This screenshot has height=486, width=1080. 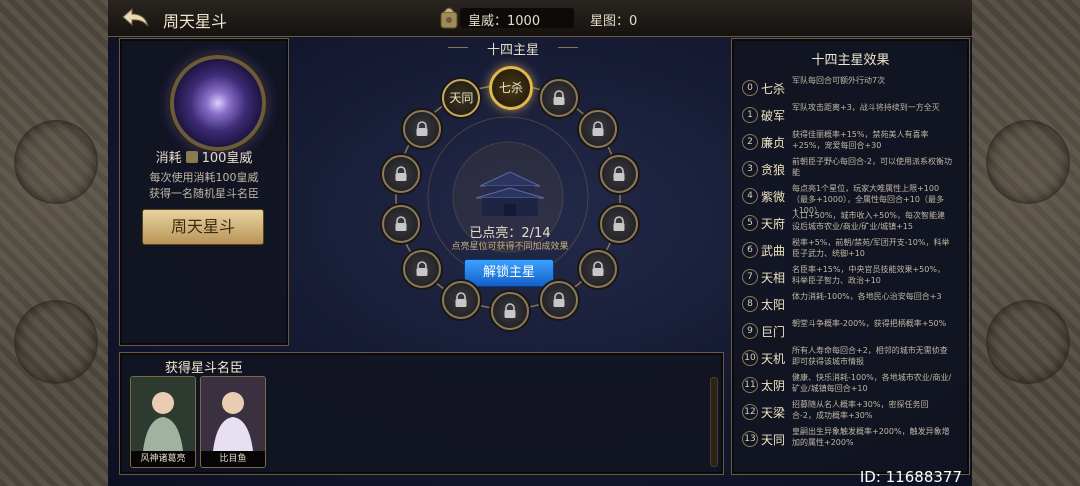 What do you see at coordinates (714, 422) in the screenshot?
I see `ministers-scrollbar` at bounding box center [714, 422].